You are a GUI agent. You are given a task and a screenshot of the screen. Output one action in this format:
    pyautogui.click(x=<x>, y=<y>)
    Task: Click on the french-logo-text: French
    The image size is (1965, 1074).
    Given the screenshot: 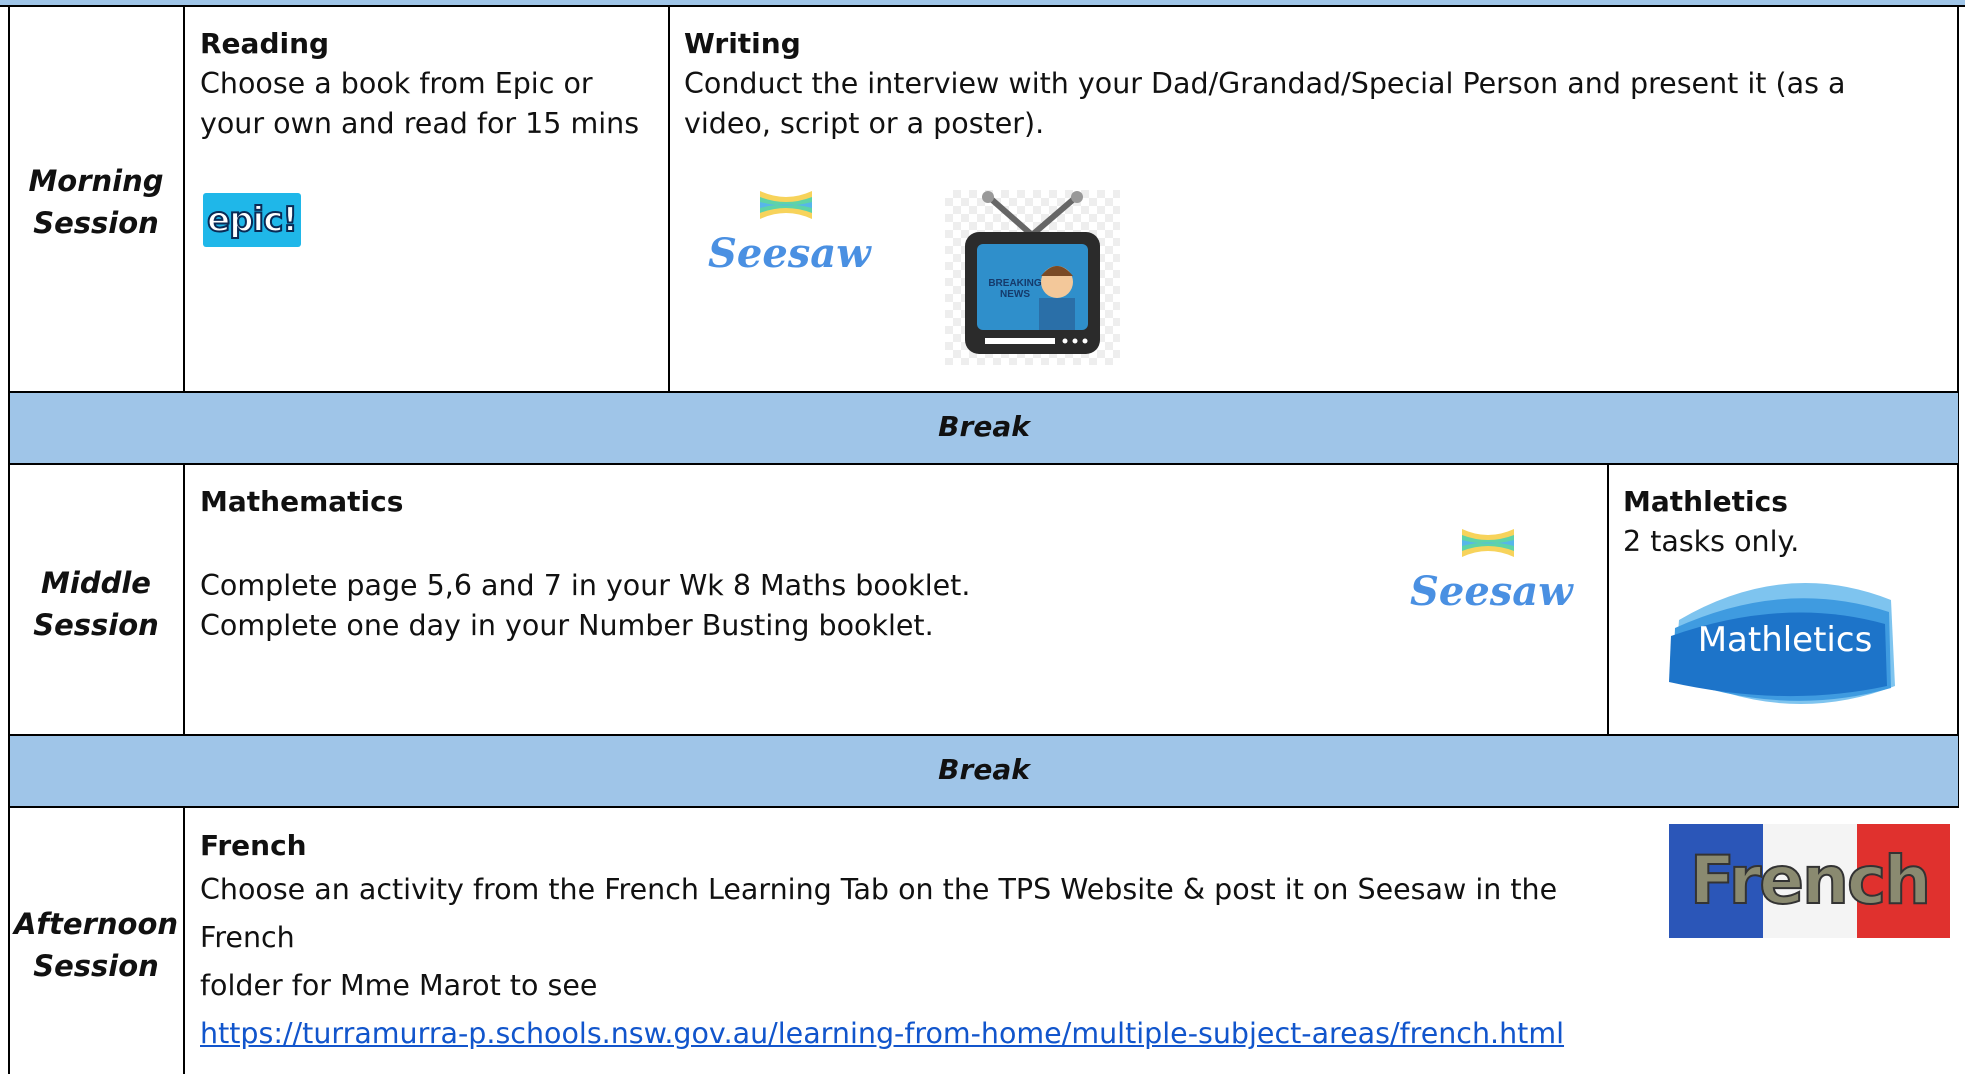 What is the action you would take?
    pyautogui.click(x=1810, y=880)
    